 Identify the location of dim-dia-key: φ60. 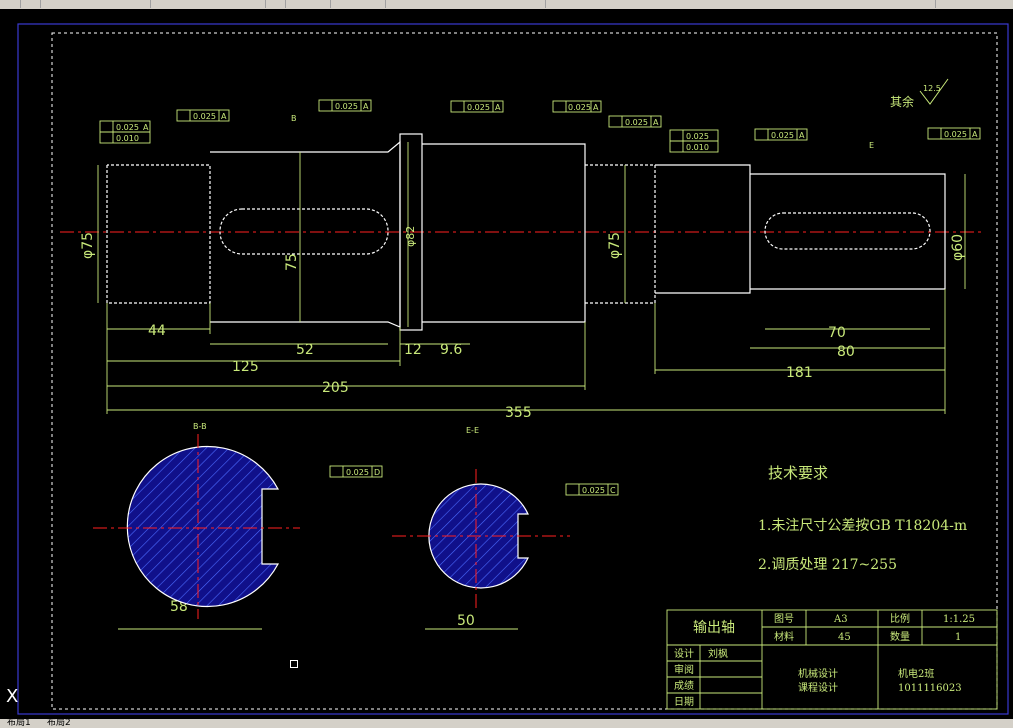
(958, 247).